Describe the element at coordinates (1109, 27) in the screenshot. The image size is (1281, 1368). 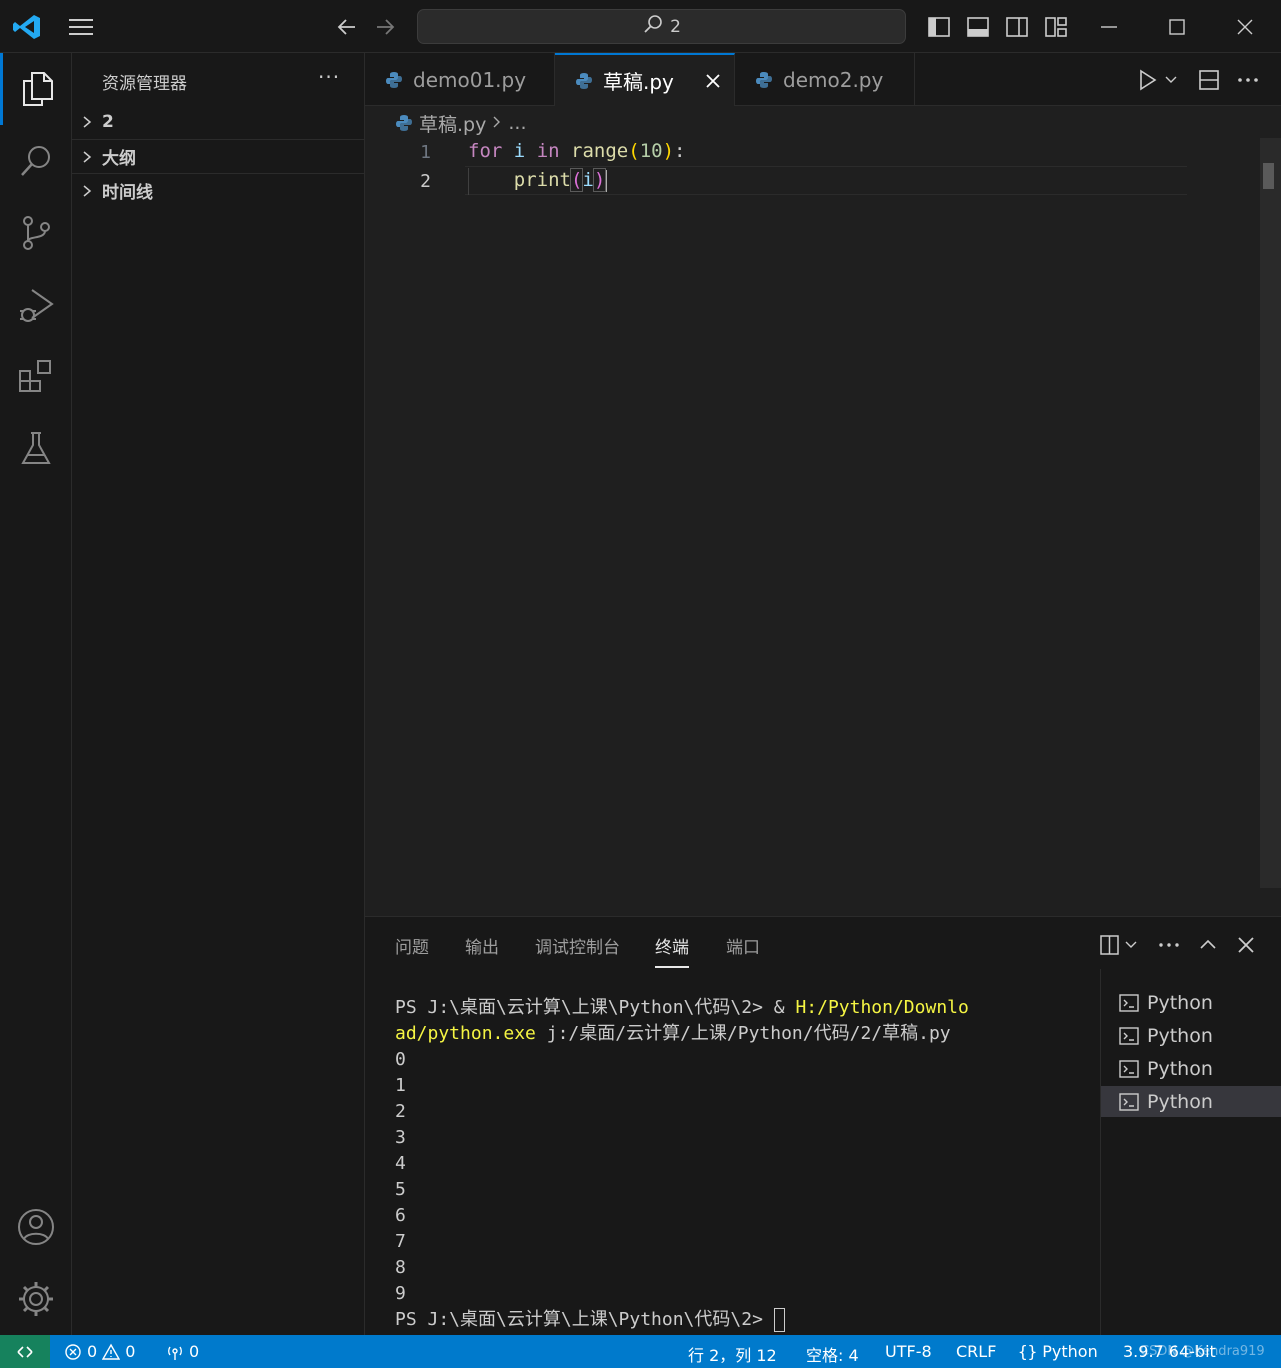
I see `minimize-icon` at that location.